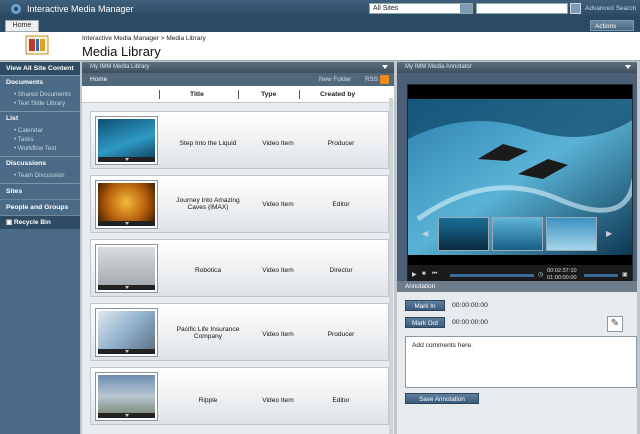  I want to click on edit-pencil-icon: ✎, so click(615, 324).